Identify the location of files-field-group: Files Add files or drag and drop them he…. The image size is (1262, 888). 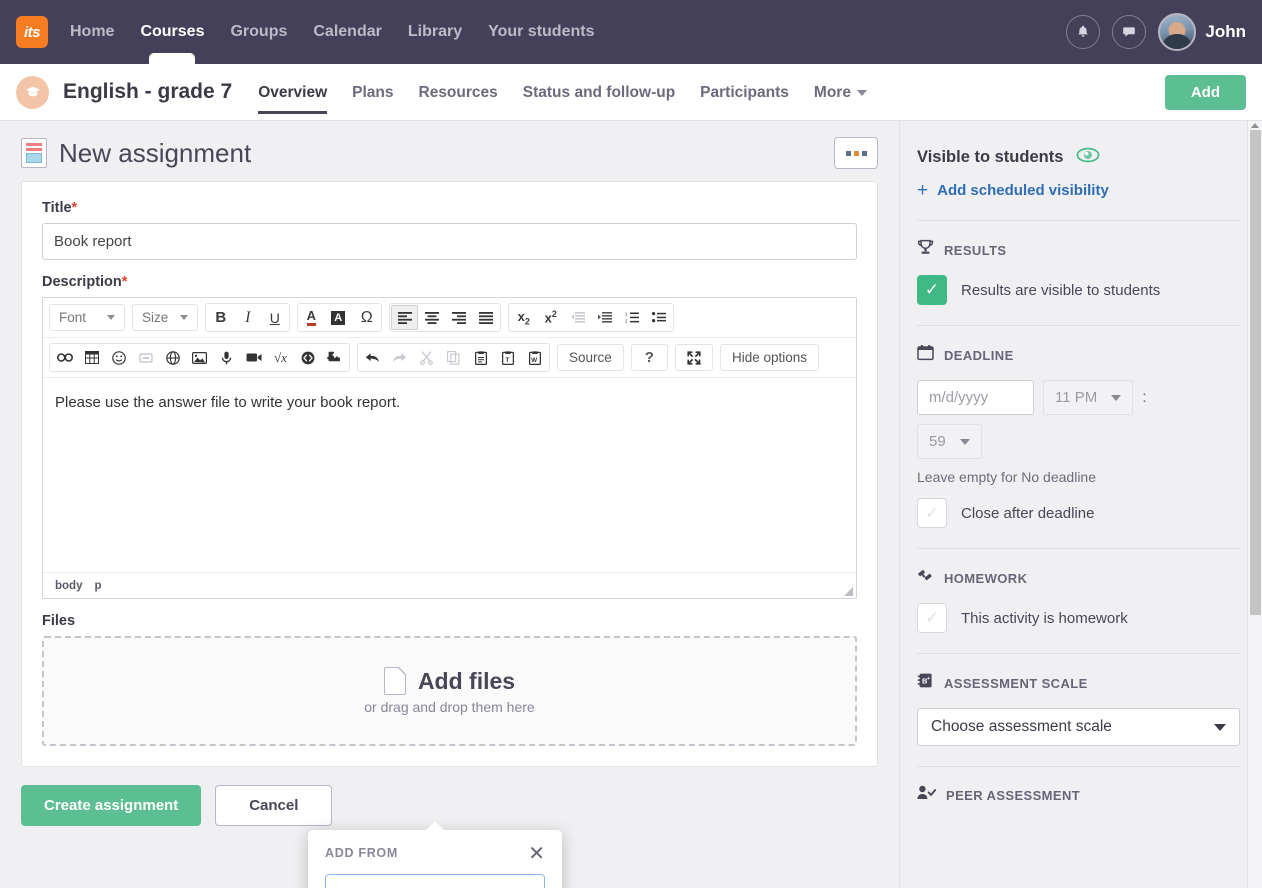
(449, 679).